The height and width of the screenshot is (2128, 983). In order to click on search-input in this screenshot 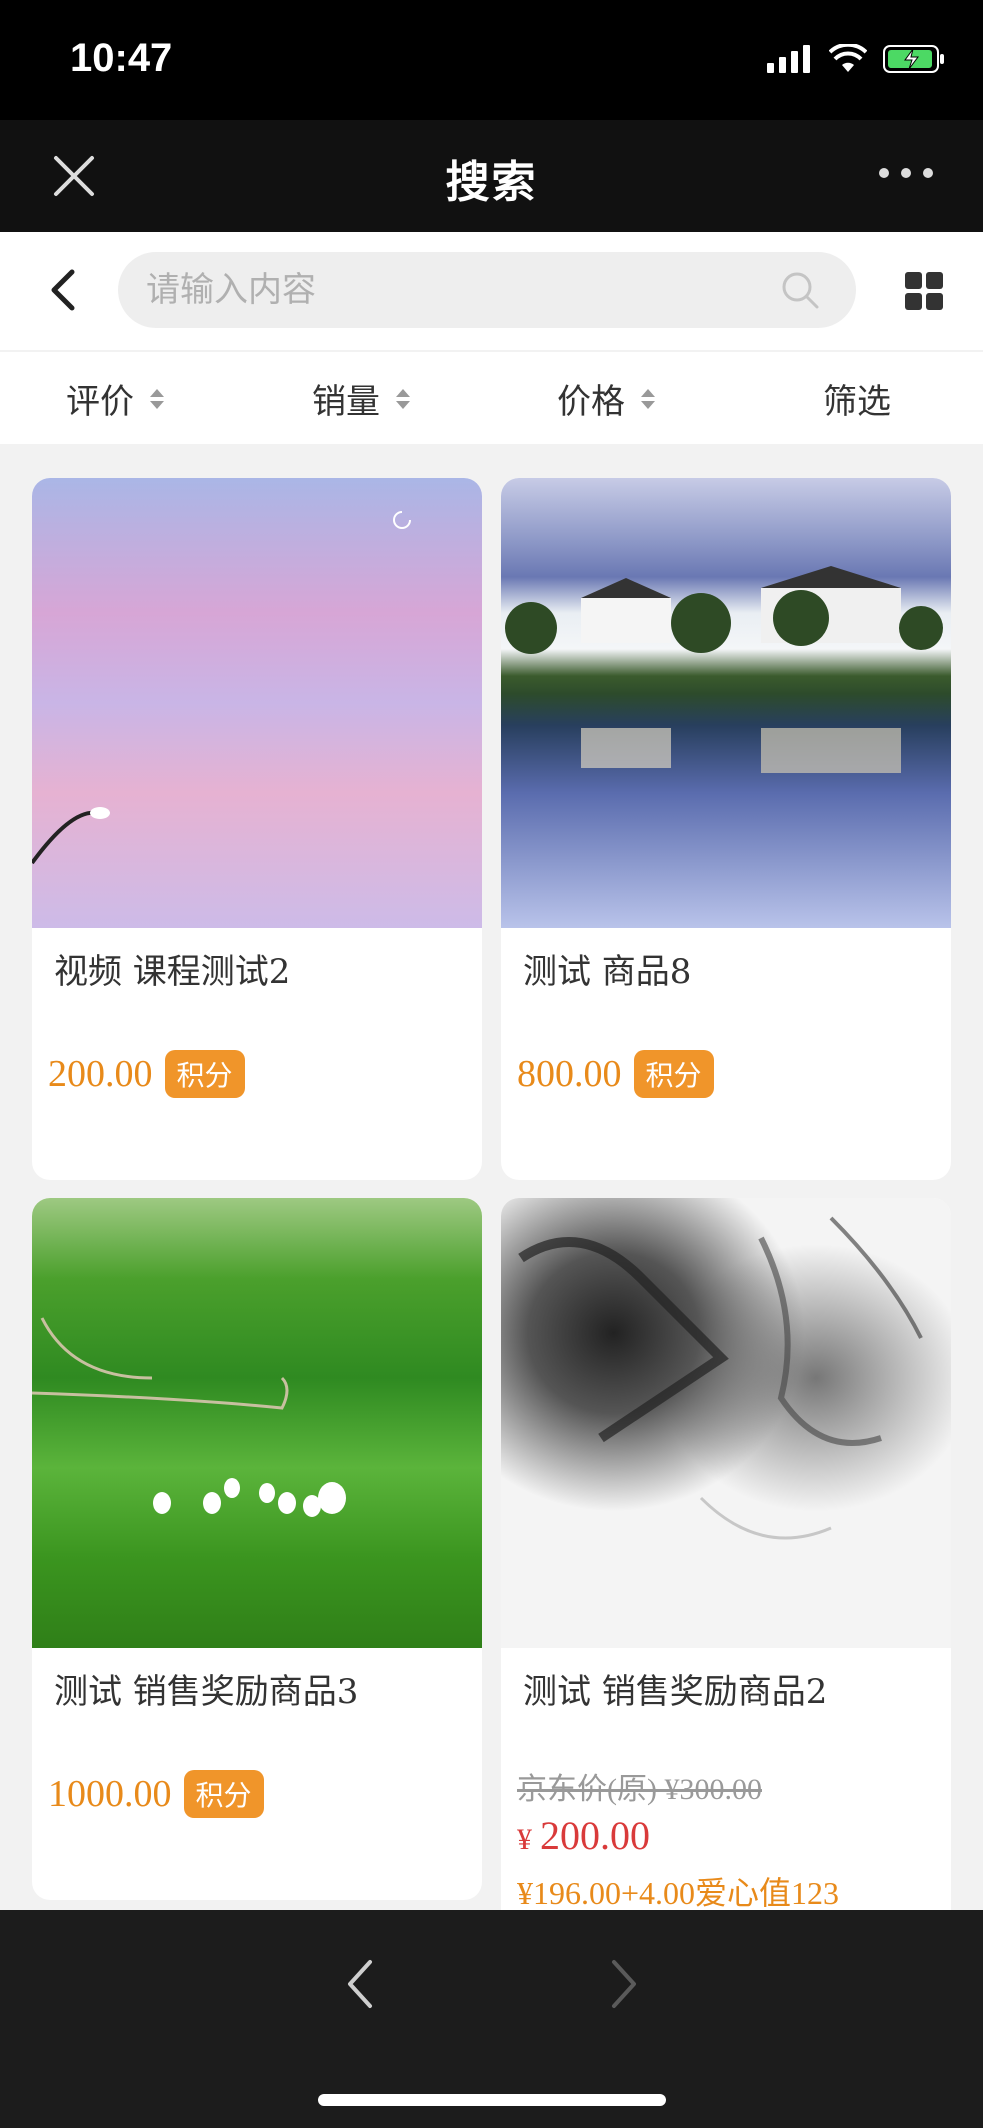, I will do `click(466, 290)`.